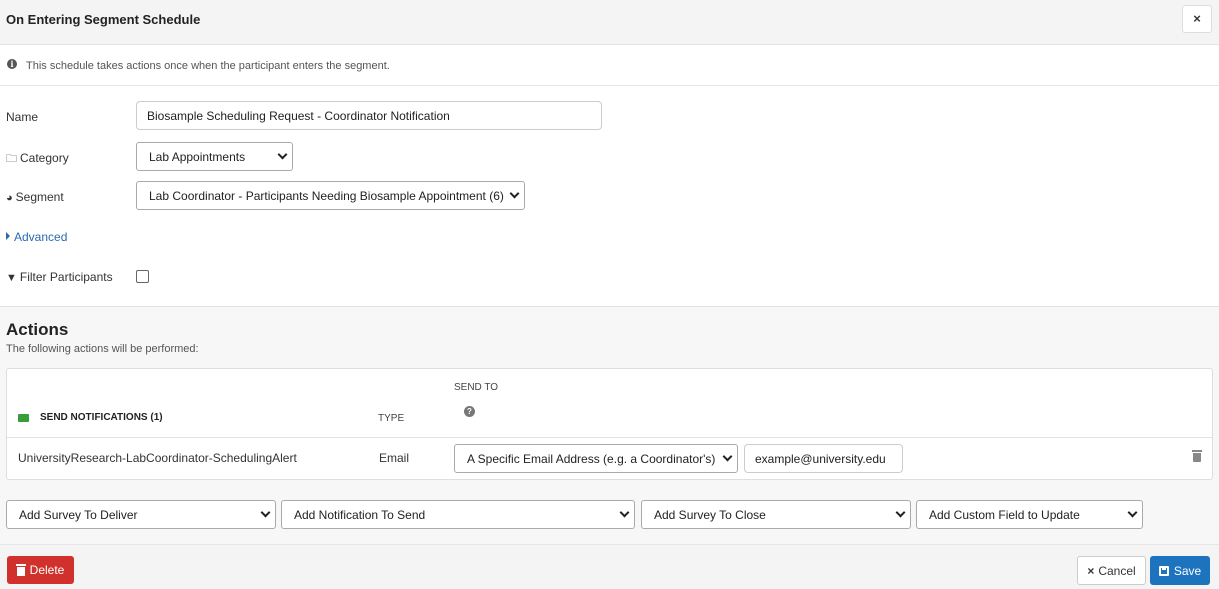  What do you see at coordinates (394, 458) in the screenshot?
I see `notification-type: Email` at bounding box center [394, 458].